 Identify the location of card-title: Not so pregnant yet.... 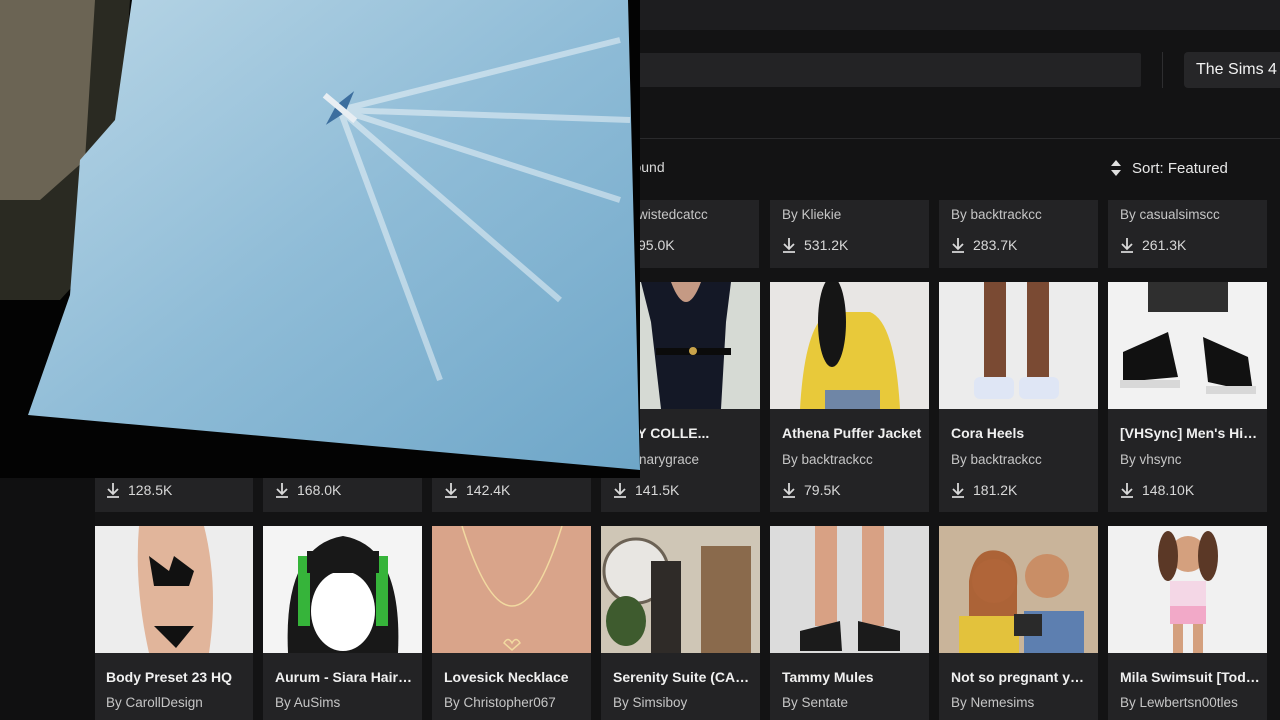
(1021, 677).